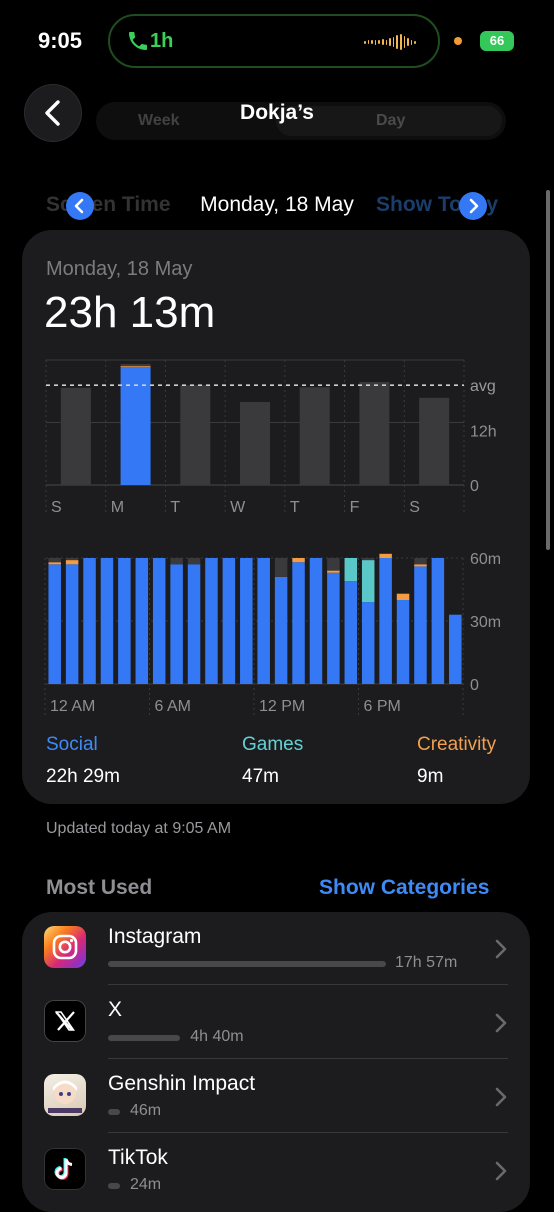 This screenshot has width=554, height=1212. What do you see at coordinates (83, 776) in the screenshot?
I see `legend-social-value: 22h 29m` at bounding box center [83, 776].